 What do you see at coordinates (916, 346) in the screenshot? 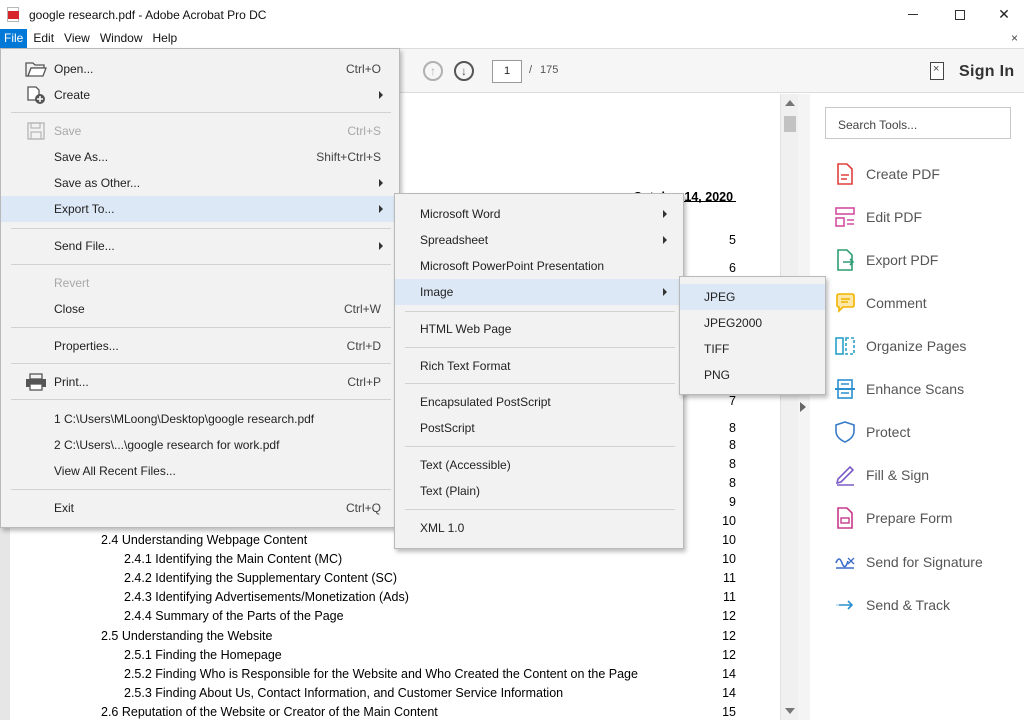
I see `tool-label: Organize Pages` at bounding box center [916, 346].